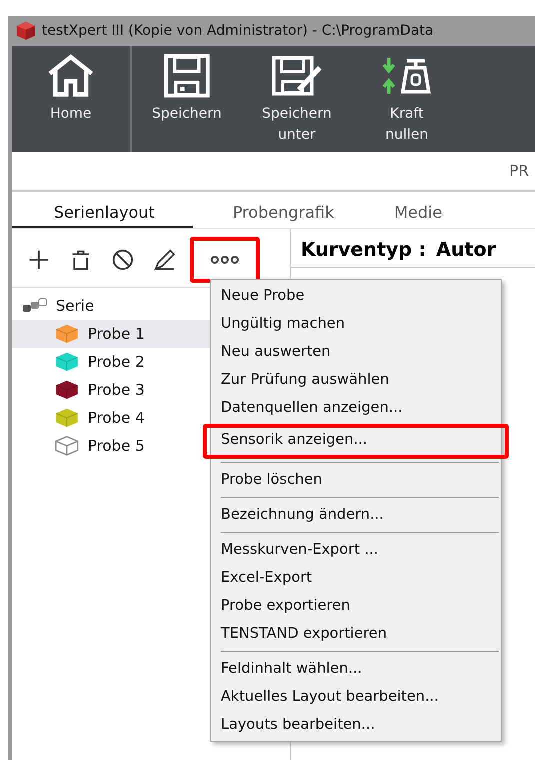  Describe the element at coordinates (111, 362) in the screenshot. I see `tree-item: Probe 2` at that location.